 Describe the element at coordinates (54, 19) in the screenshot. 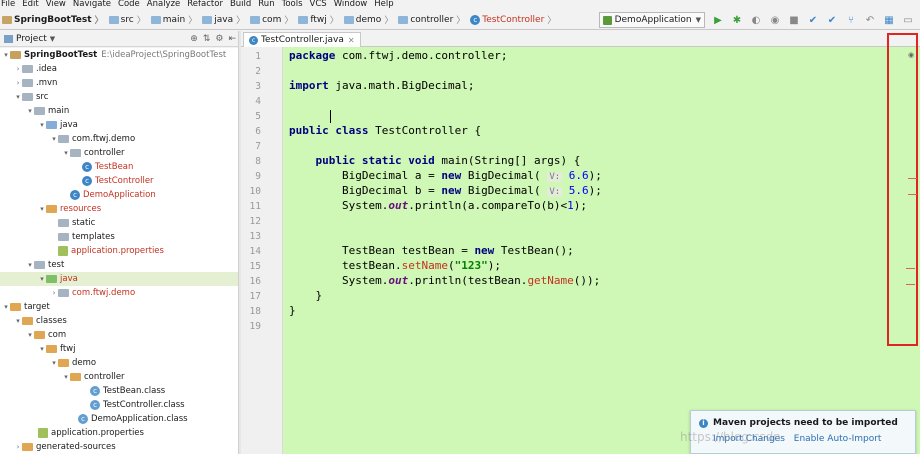

I see `breadcrumb-project: SpringBootTest 〉` at that location.